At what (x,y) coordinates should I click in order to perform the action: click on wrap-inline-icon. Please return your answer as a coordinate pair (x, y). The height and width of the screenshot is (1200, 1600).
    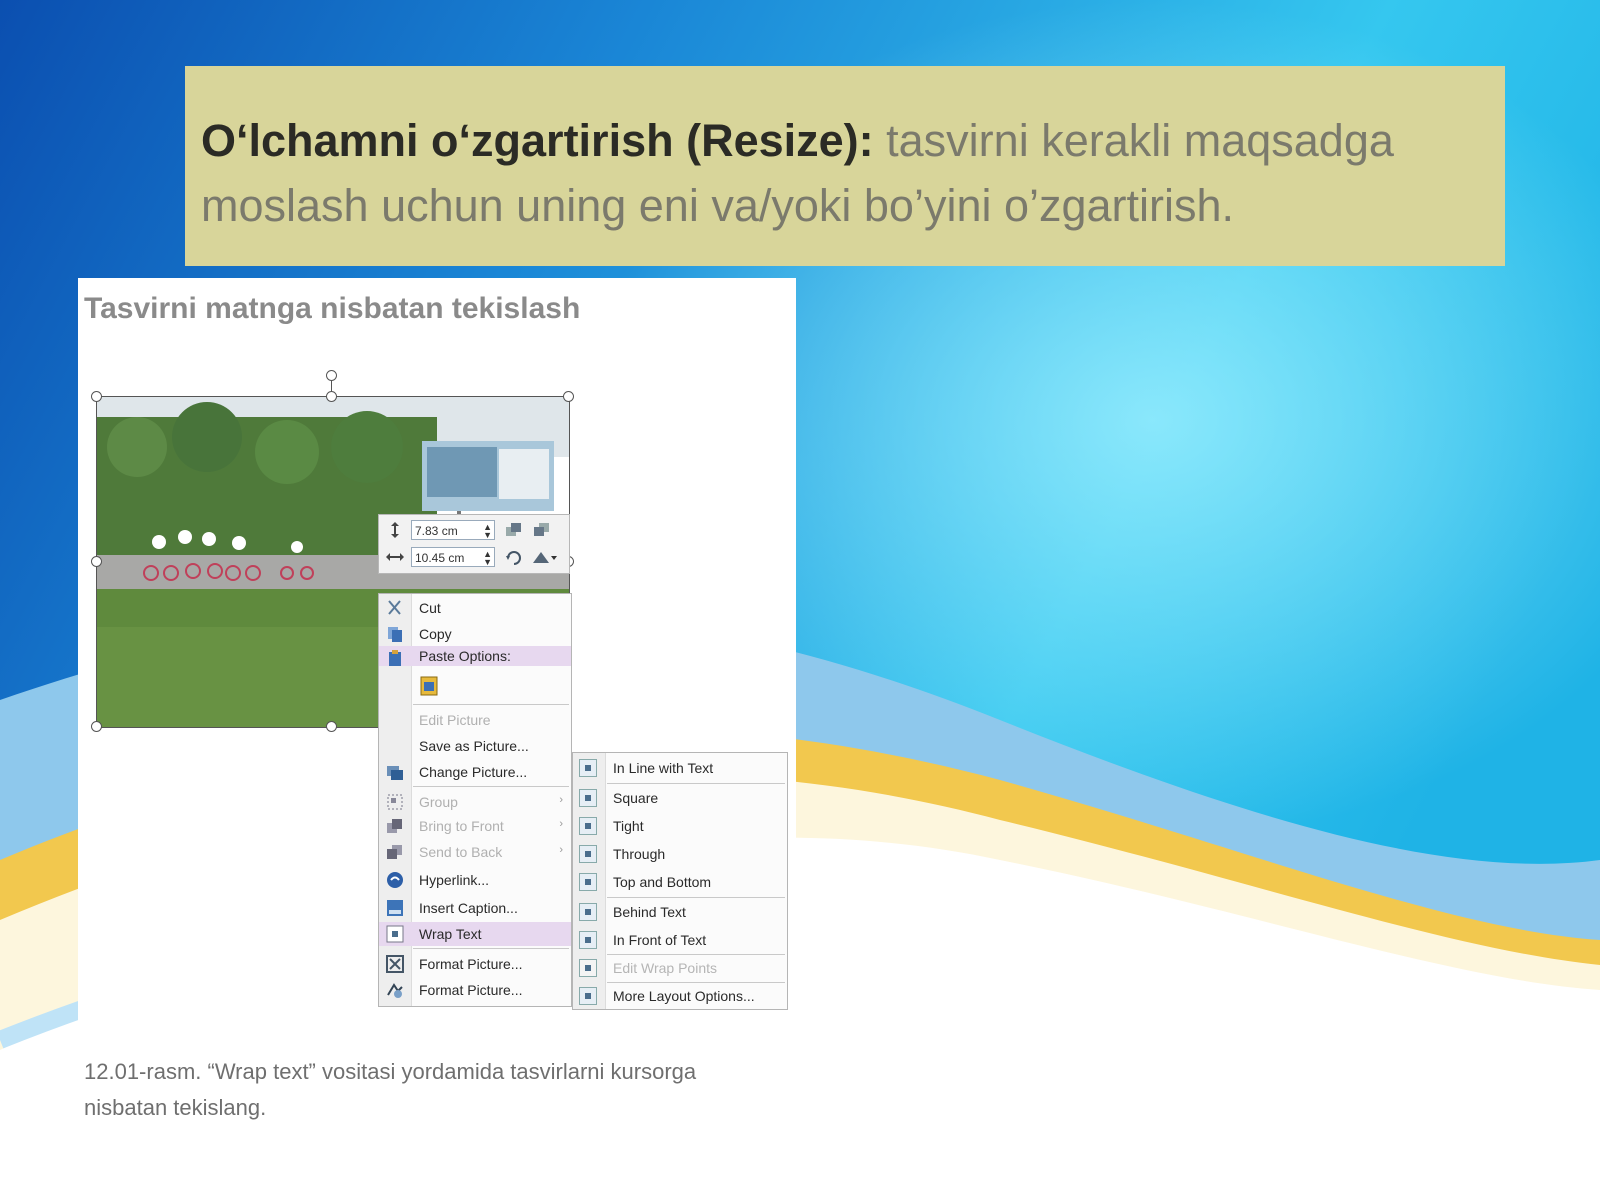
    Looking at the image, I should click on (588, 768).